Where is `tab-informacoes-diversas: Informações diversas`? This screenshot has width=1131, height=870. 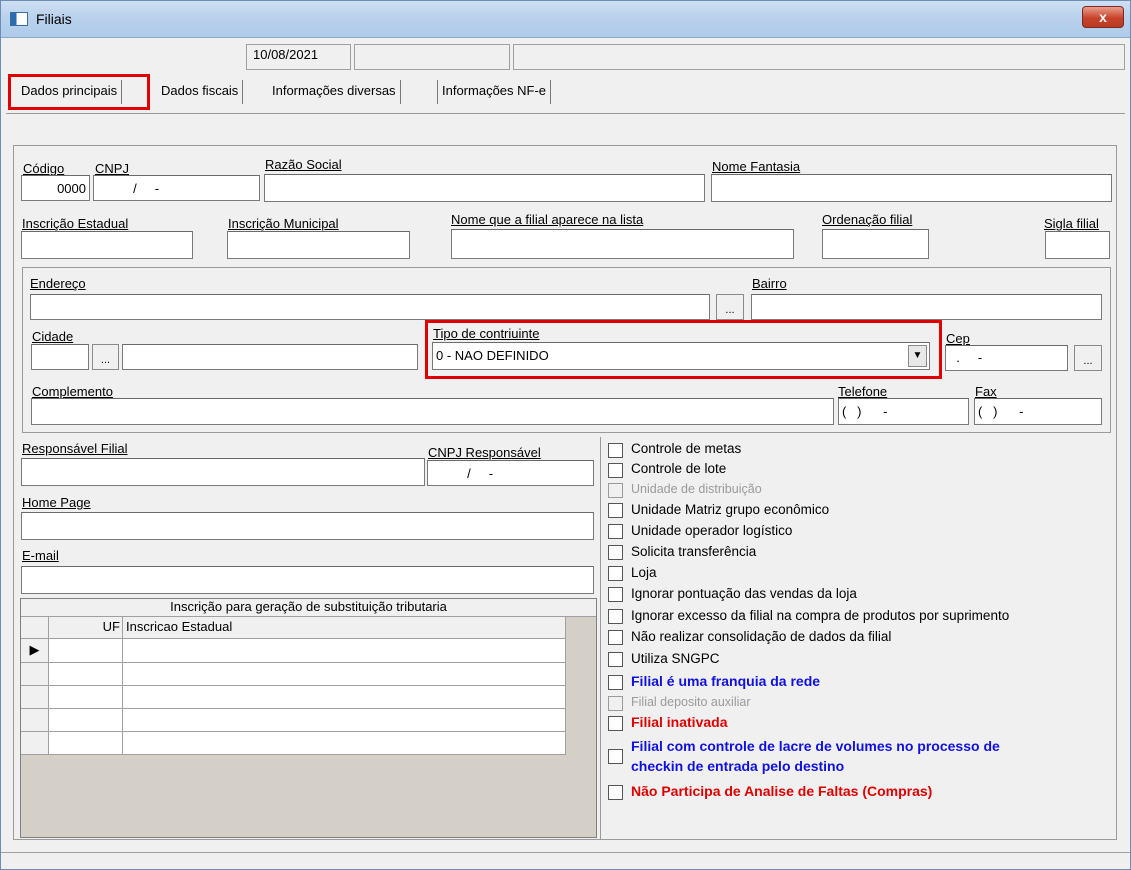 tab-informacoes-diversas: Informações diversas is located at coordinates (334, 92).